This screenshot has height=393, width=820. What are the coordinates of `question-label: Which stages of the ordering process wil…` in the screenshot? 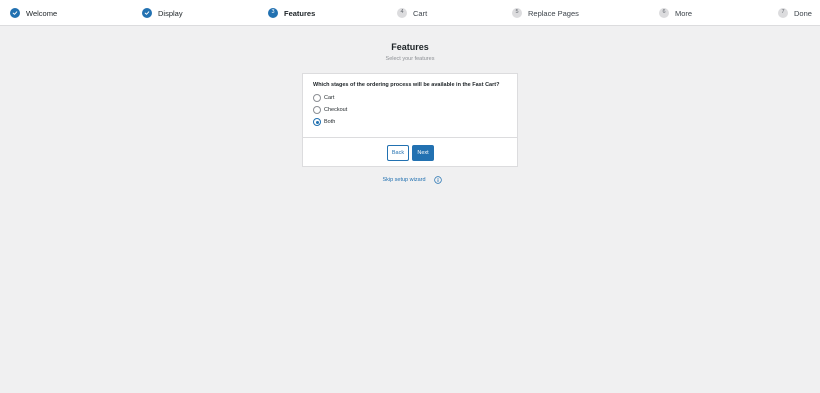 It's located at (406, 85).